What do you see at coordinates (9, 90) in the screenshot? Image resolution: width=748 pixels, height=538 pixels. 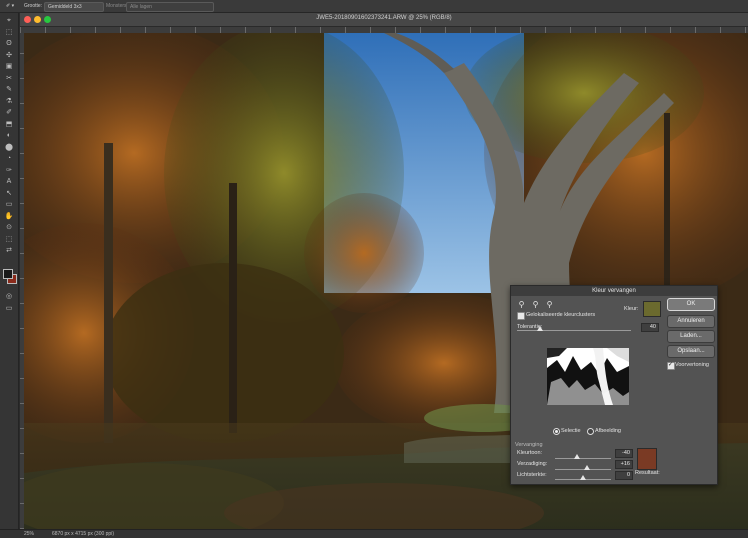 I see `eyedropper-tool-icon: ✎` at bounding box center [9, 90].